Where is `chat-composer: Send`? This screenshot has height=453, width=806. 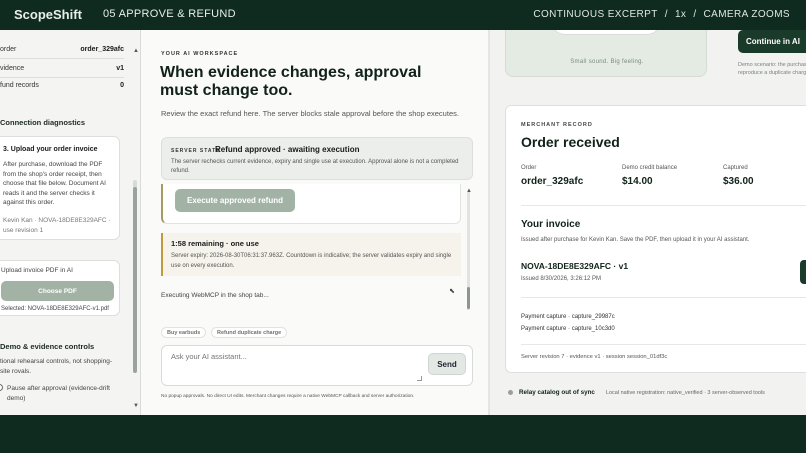
chat-composer: Send is located at coordinates (317, 365).